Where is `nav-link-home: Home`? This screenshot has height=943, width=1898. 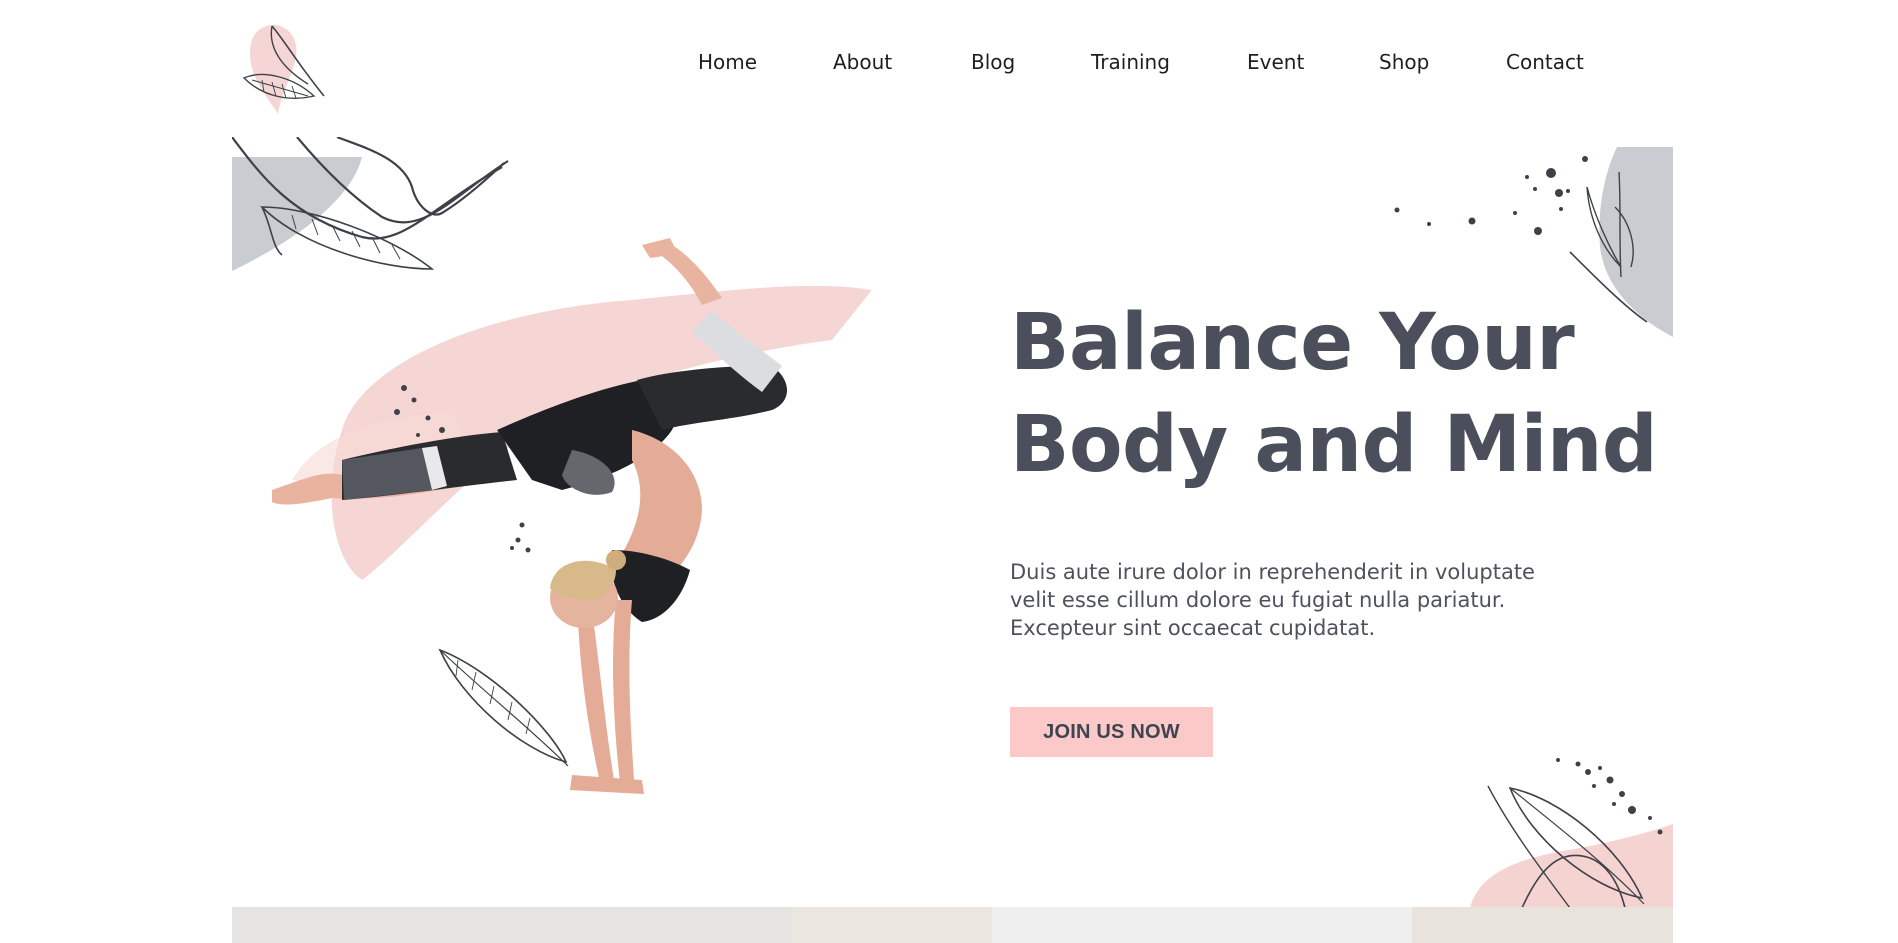
nav-link-home: Home is located at coordinates (727, 62).